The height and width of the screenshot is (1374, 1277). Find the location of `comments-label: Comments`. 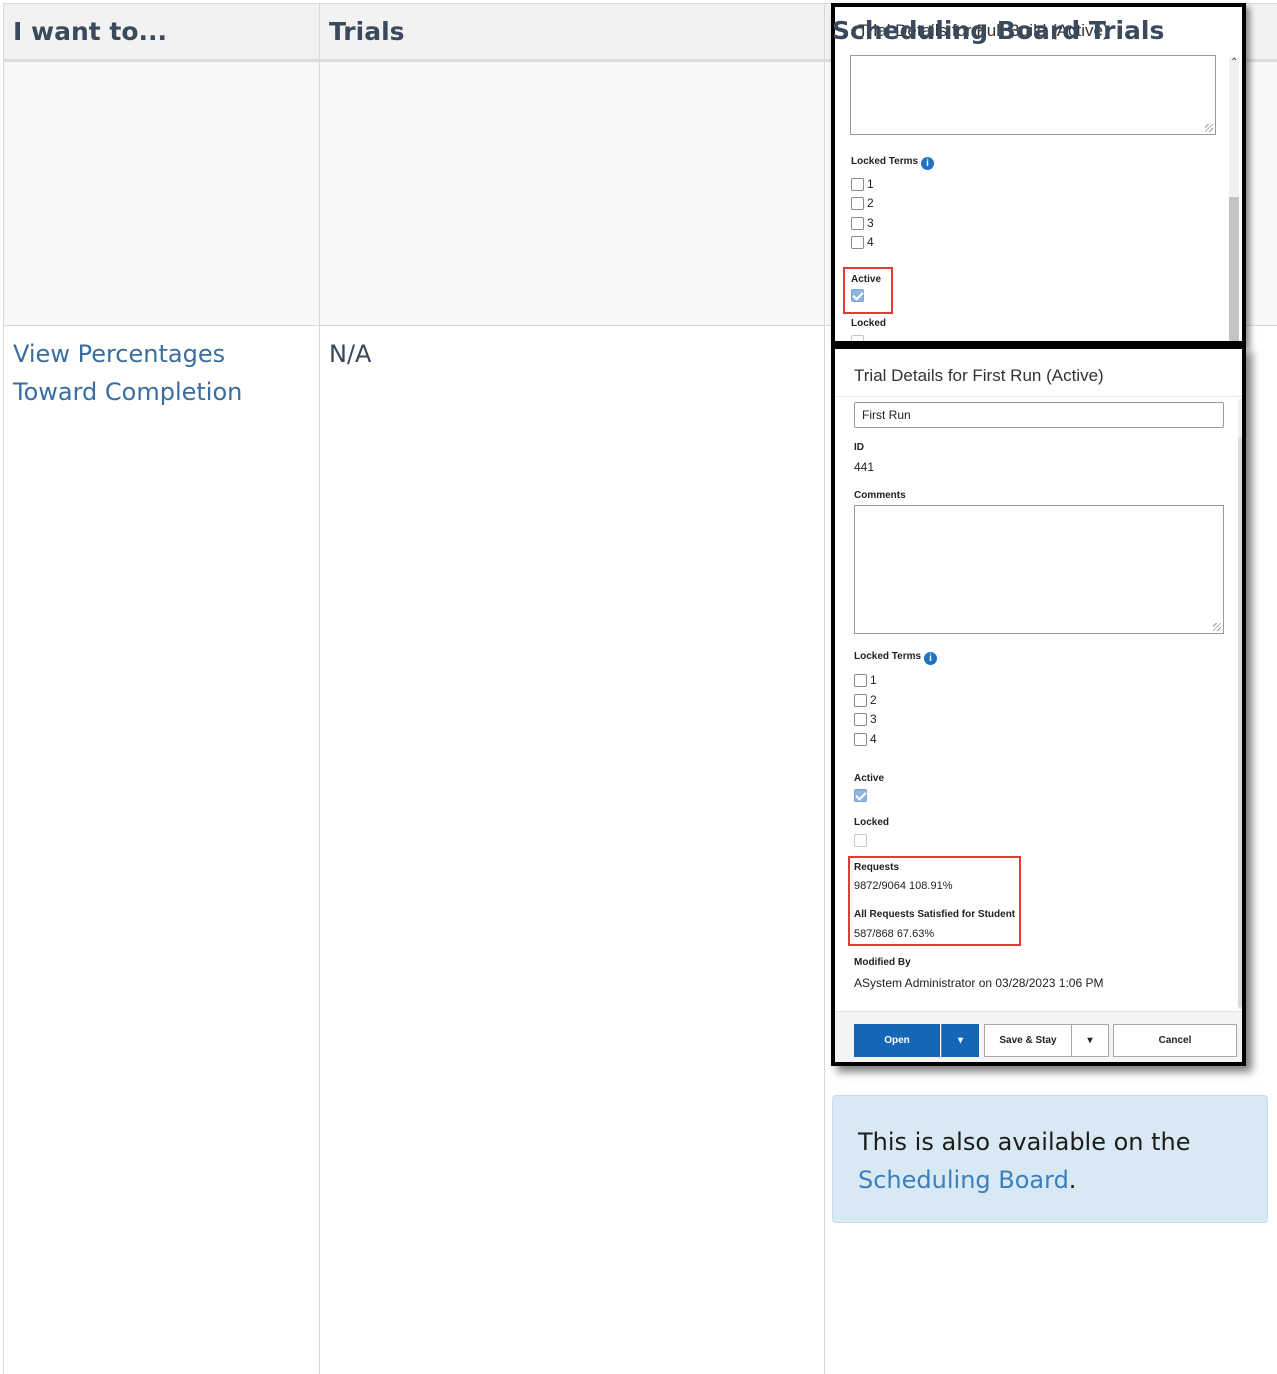

comments-label: Comments is located at coordinates (880, 495).